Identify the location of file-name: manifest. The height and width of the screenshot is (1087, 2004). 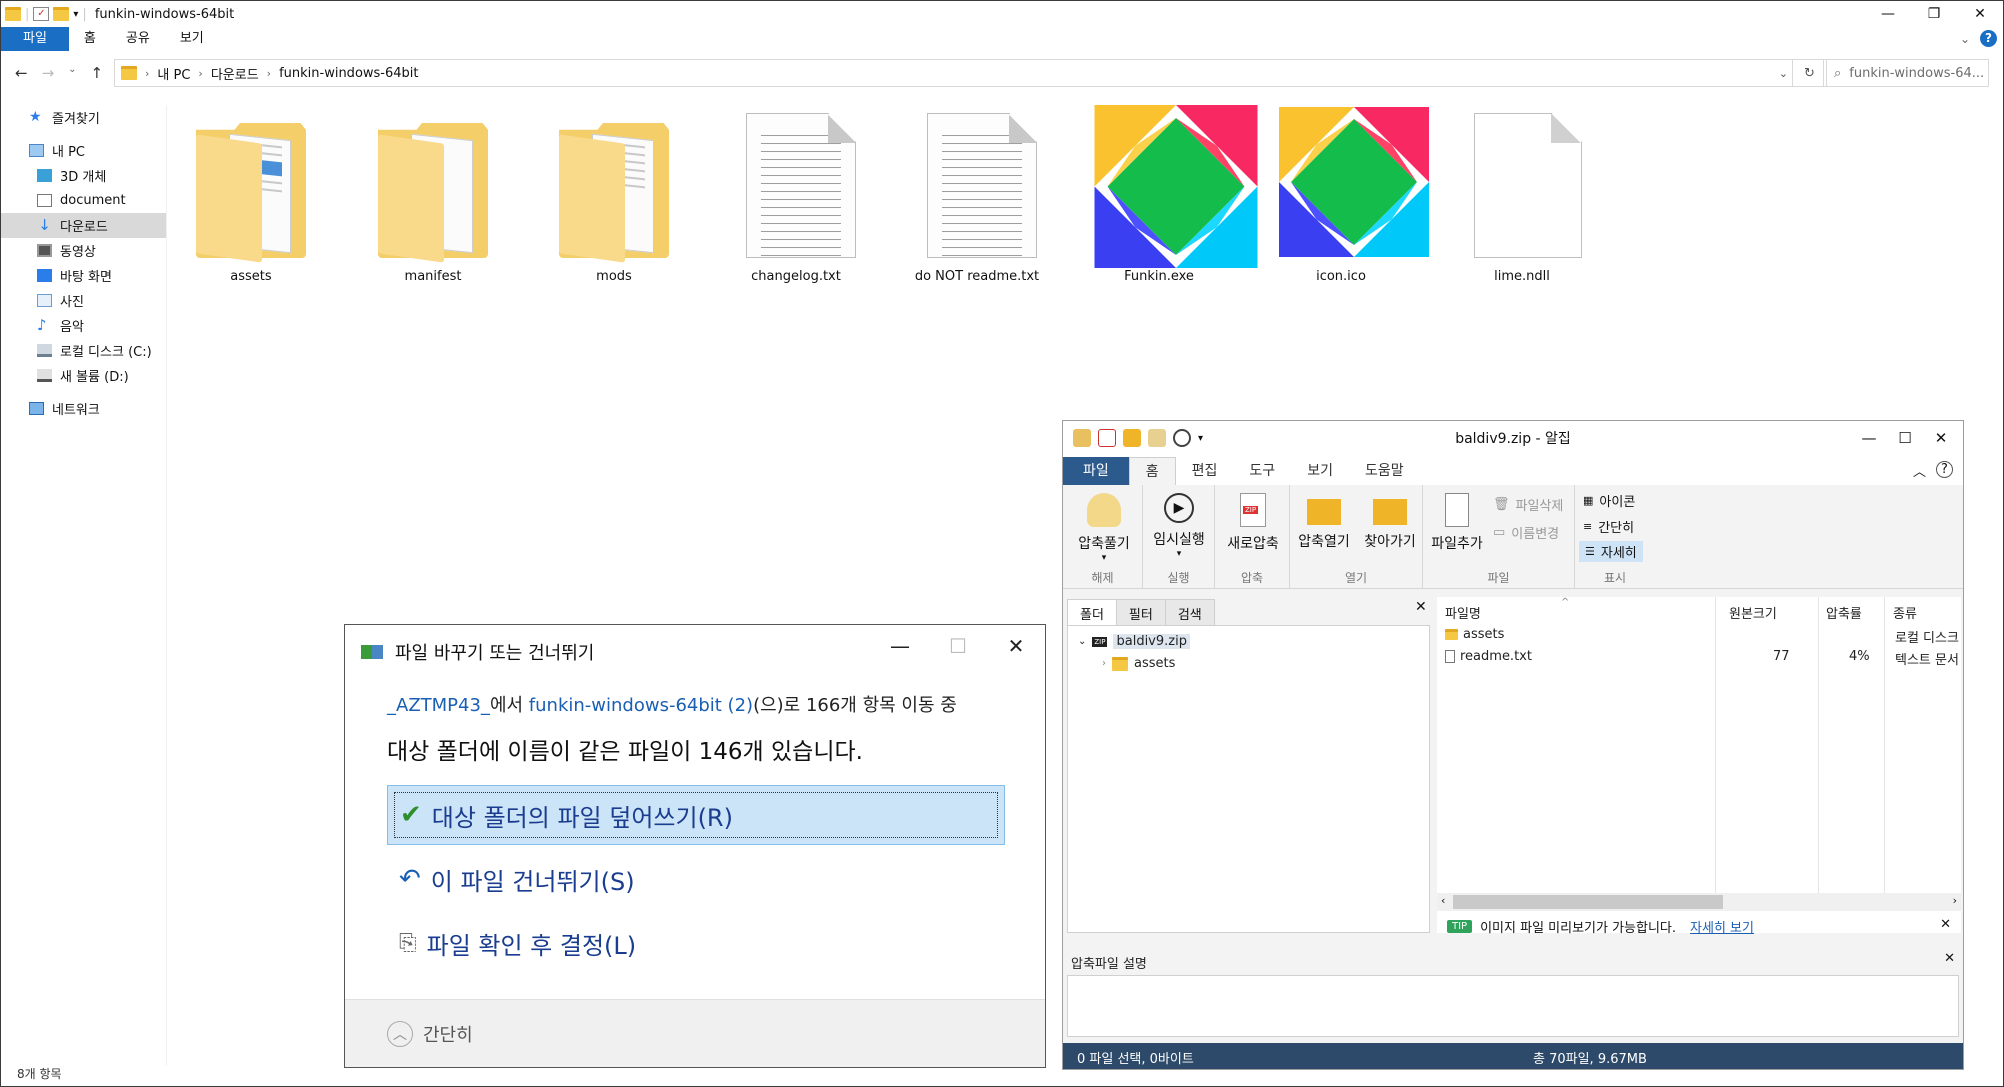
(433, 276).